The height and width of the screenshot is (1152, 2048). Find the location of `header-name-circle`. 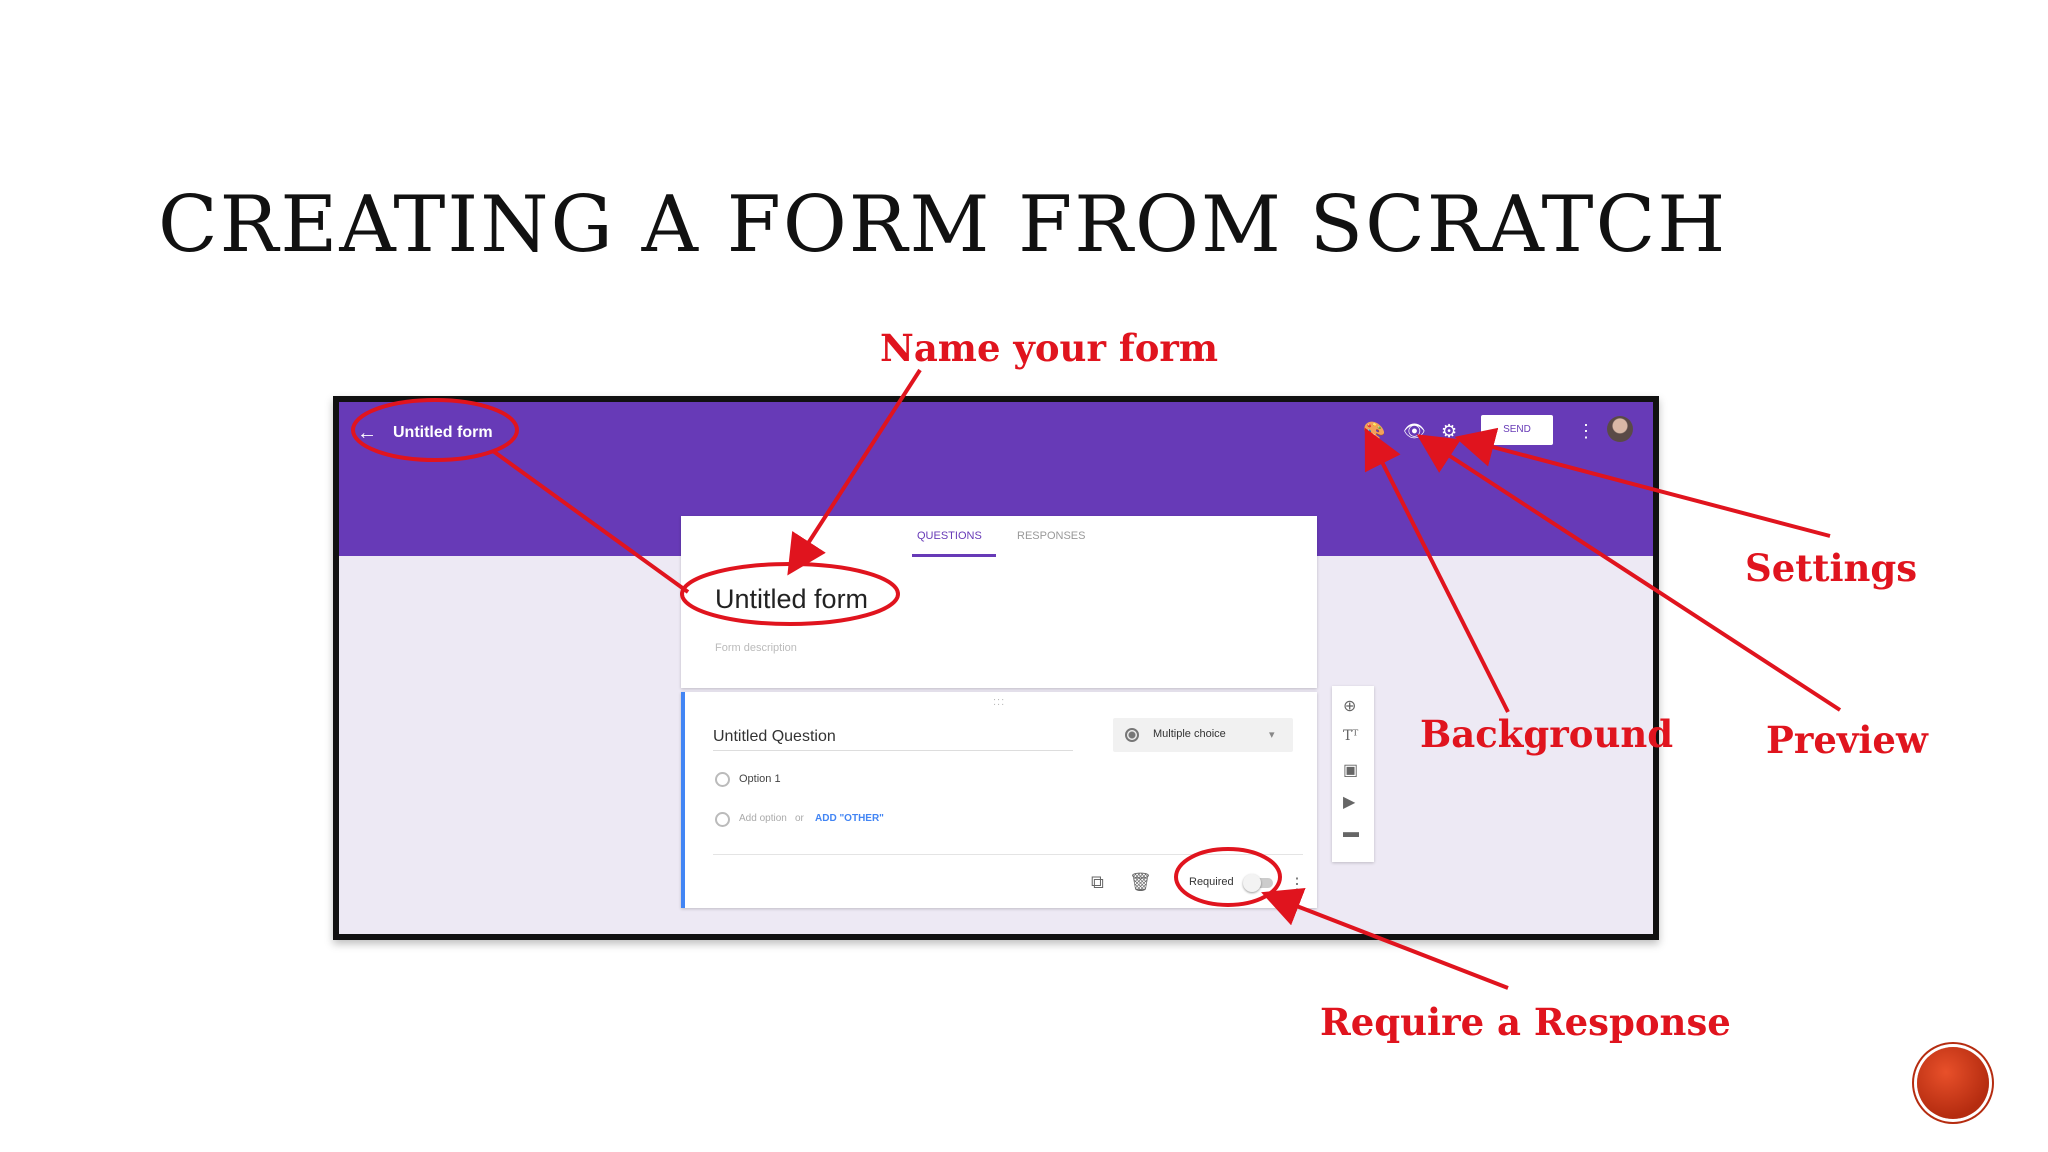

header-name-circle is located at coordinates (435, 430).